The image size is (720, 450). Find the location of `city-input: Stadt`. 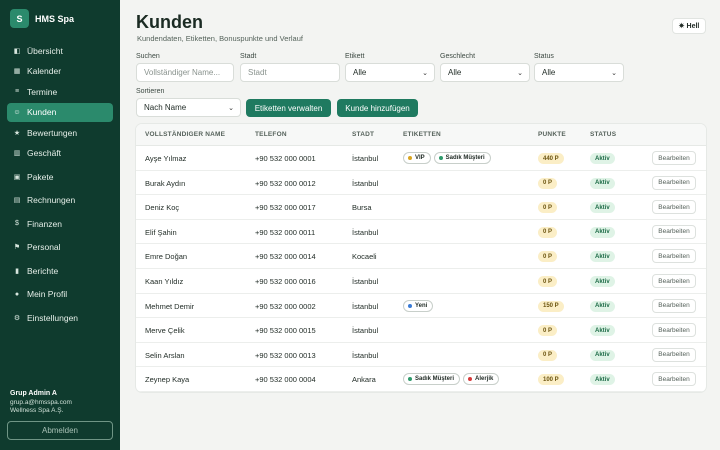

city-input: Stadt is located at coordinates (290, 72).